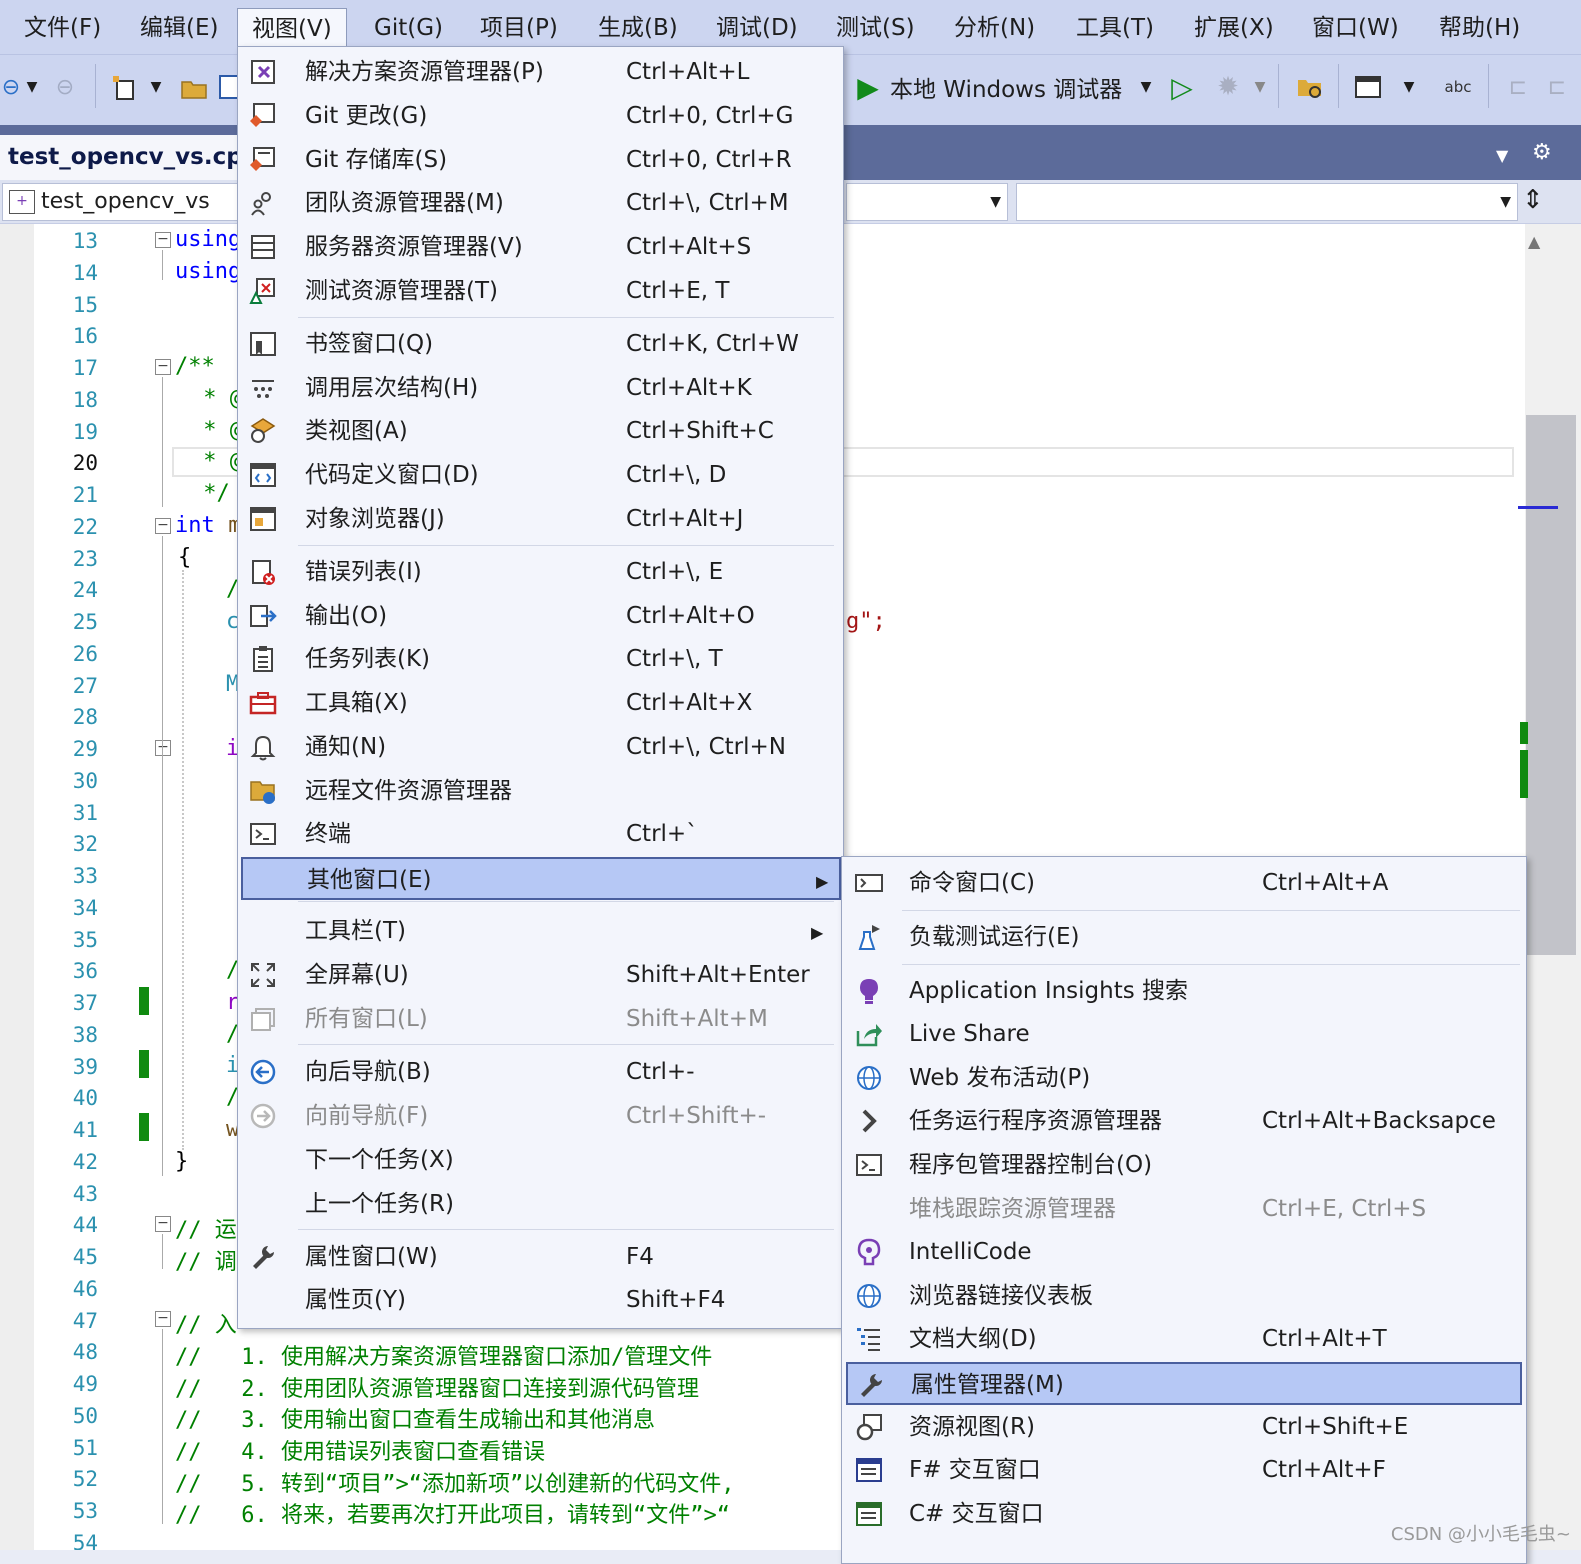 The height and width of the screenshot is (1564, 1581). I want to click on view-menu-item: 任务列表(K) Ctrl+\, T, so click(540, 659).